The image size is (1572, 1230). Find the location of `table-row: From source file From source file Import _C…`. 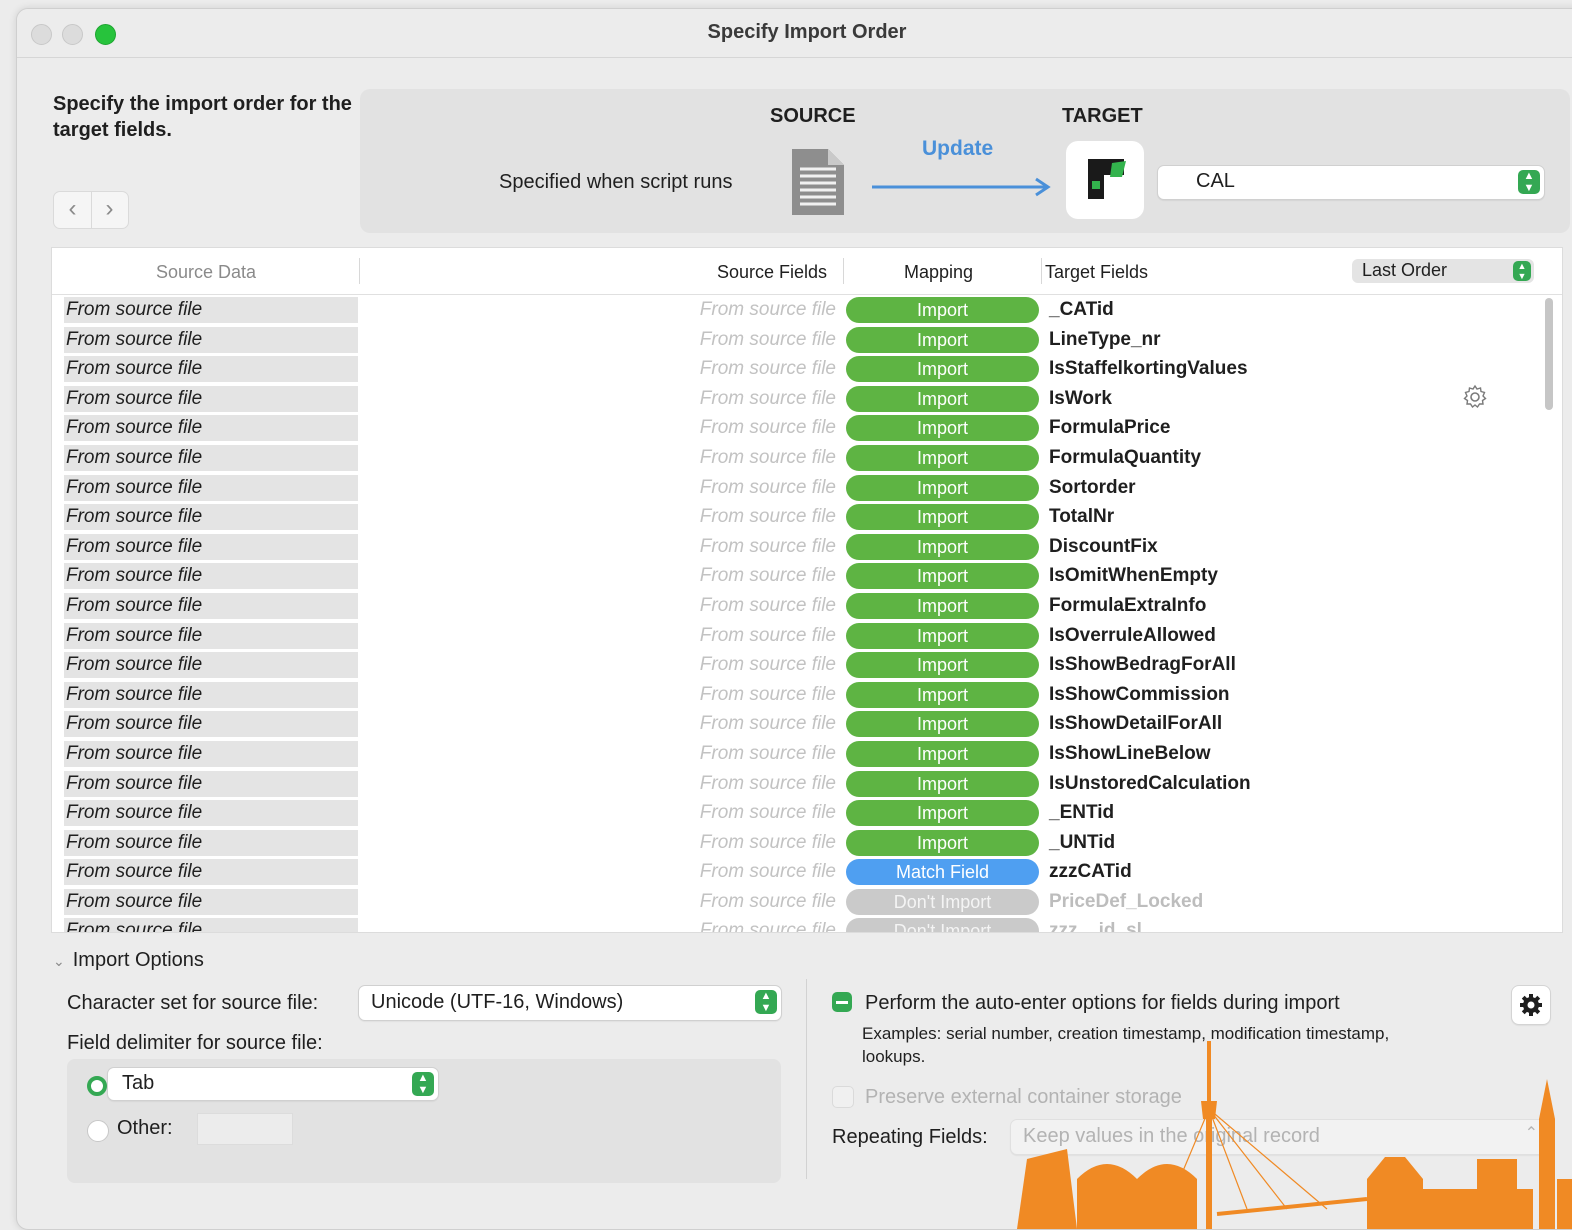

table-row: From source file From source file Import _C… is located at coordinates (797, 310).